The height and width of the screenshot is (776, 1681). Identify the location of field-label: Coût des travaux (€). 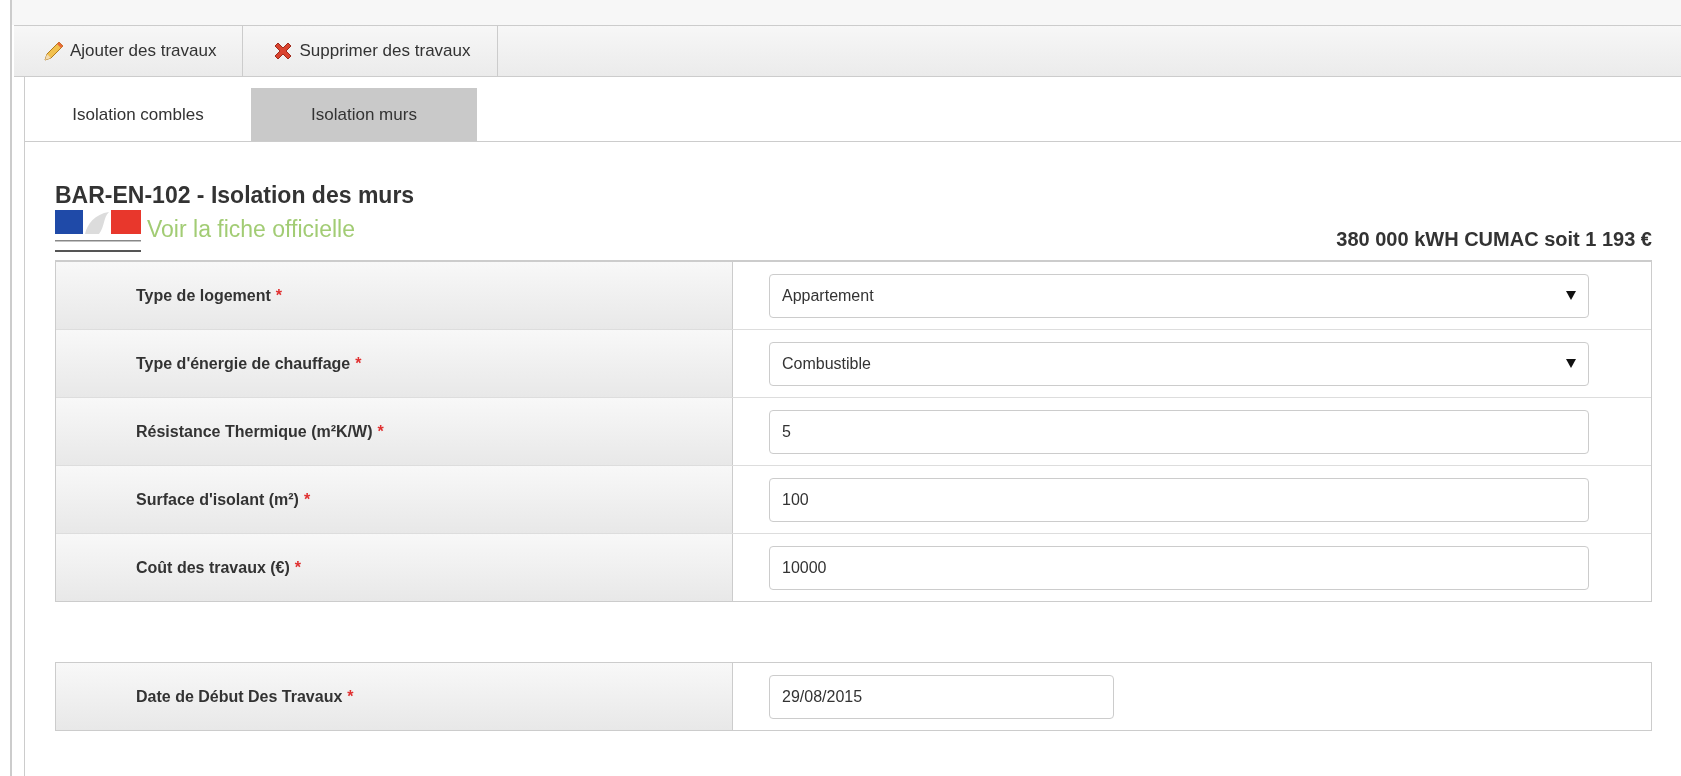
(213, 567).